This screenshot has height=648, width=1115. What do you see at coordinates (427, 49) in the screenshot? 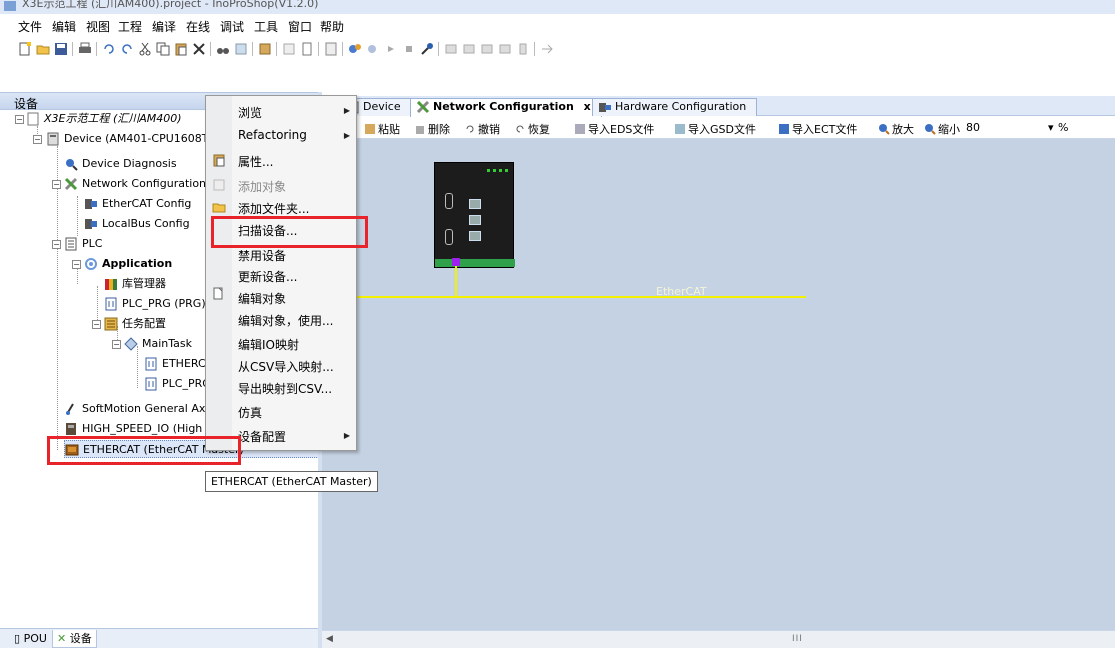
I see `wrench-icon` at bounding box center [427, 49].